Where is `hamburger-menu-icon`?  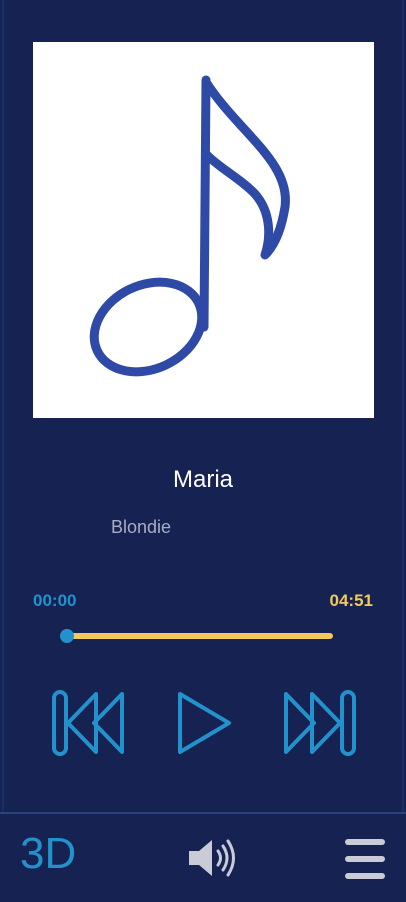
hamburger-menu-icon is located at coordinates (365, 859).